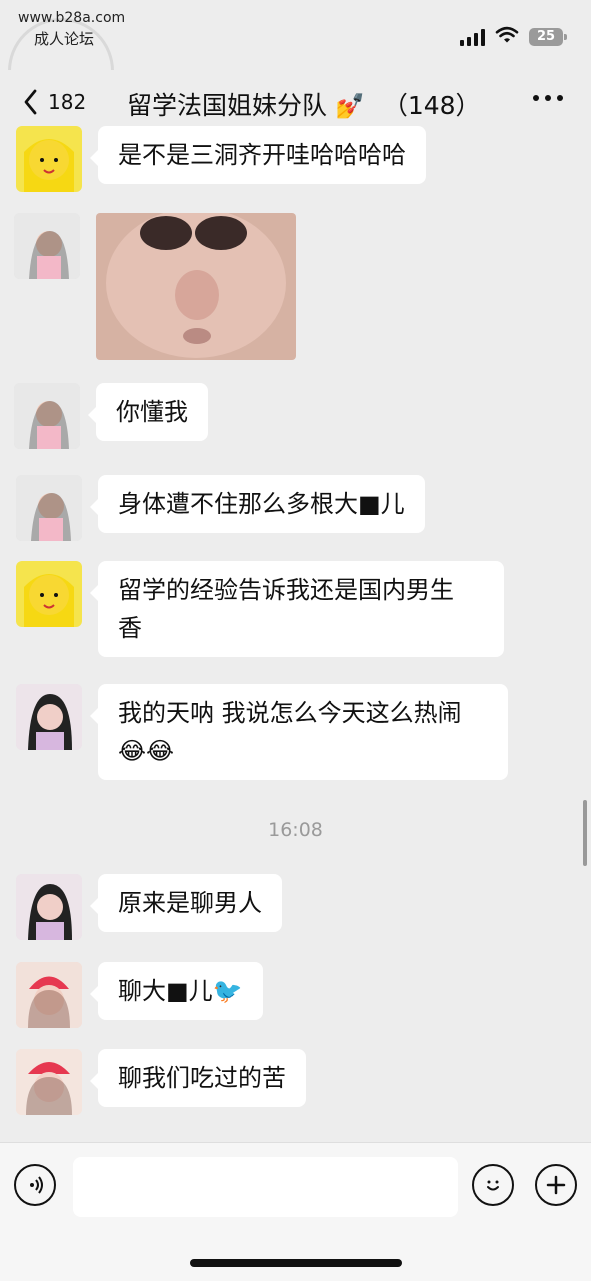 This screenshot has height=1281, width=591. I want to click on more-icon, so click(548, 98).